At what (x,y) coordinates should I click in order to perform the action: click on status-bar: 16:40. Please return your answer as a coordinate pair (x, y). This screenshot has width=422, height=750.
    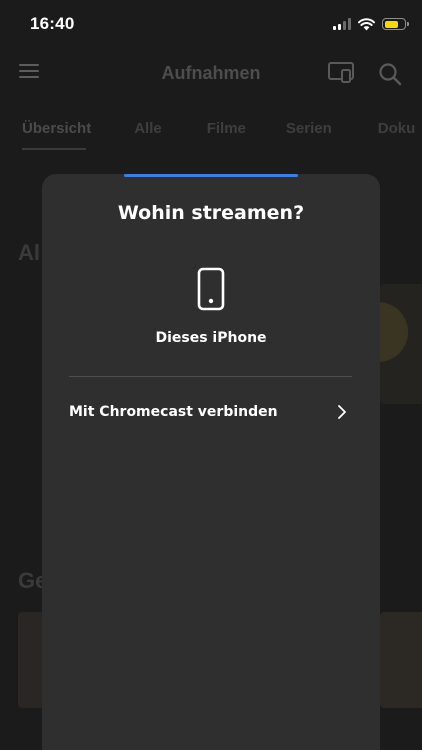
    Looking at the image, I should click on (211, 24).